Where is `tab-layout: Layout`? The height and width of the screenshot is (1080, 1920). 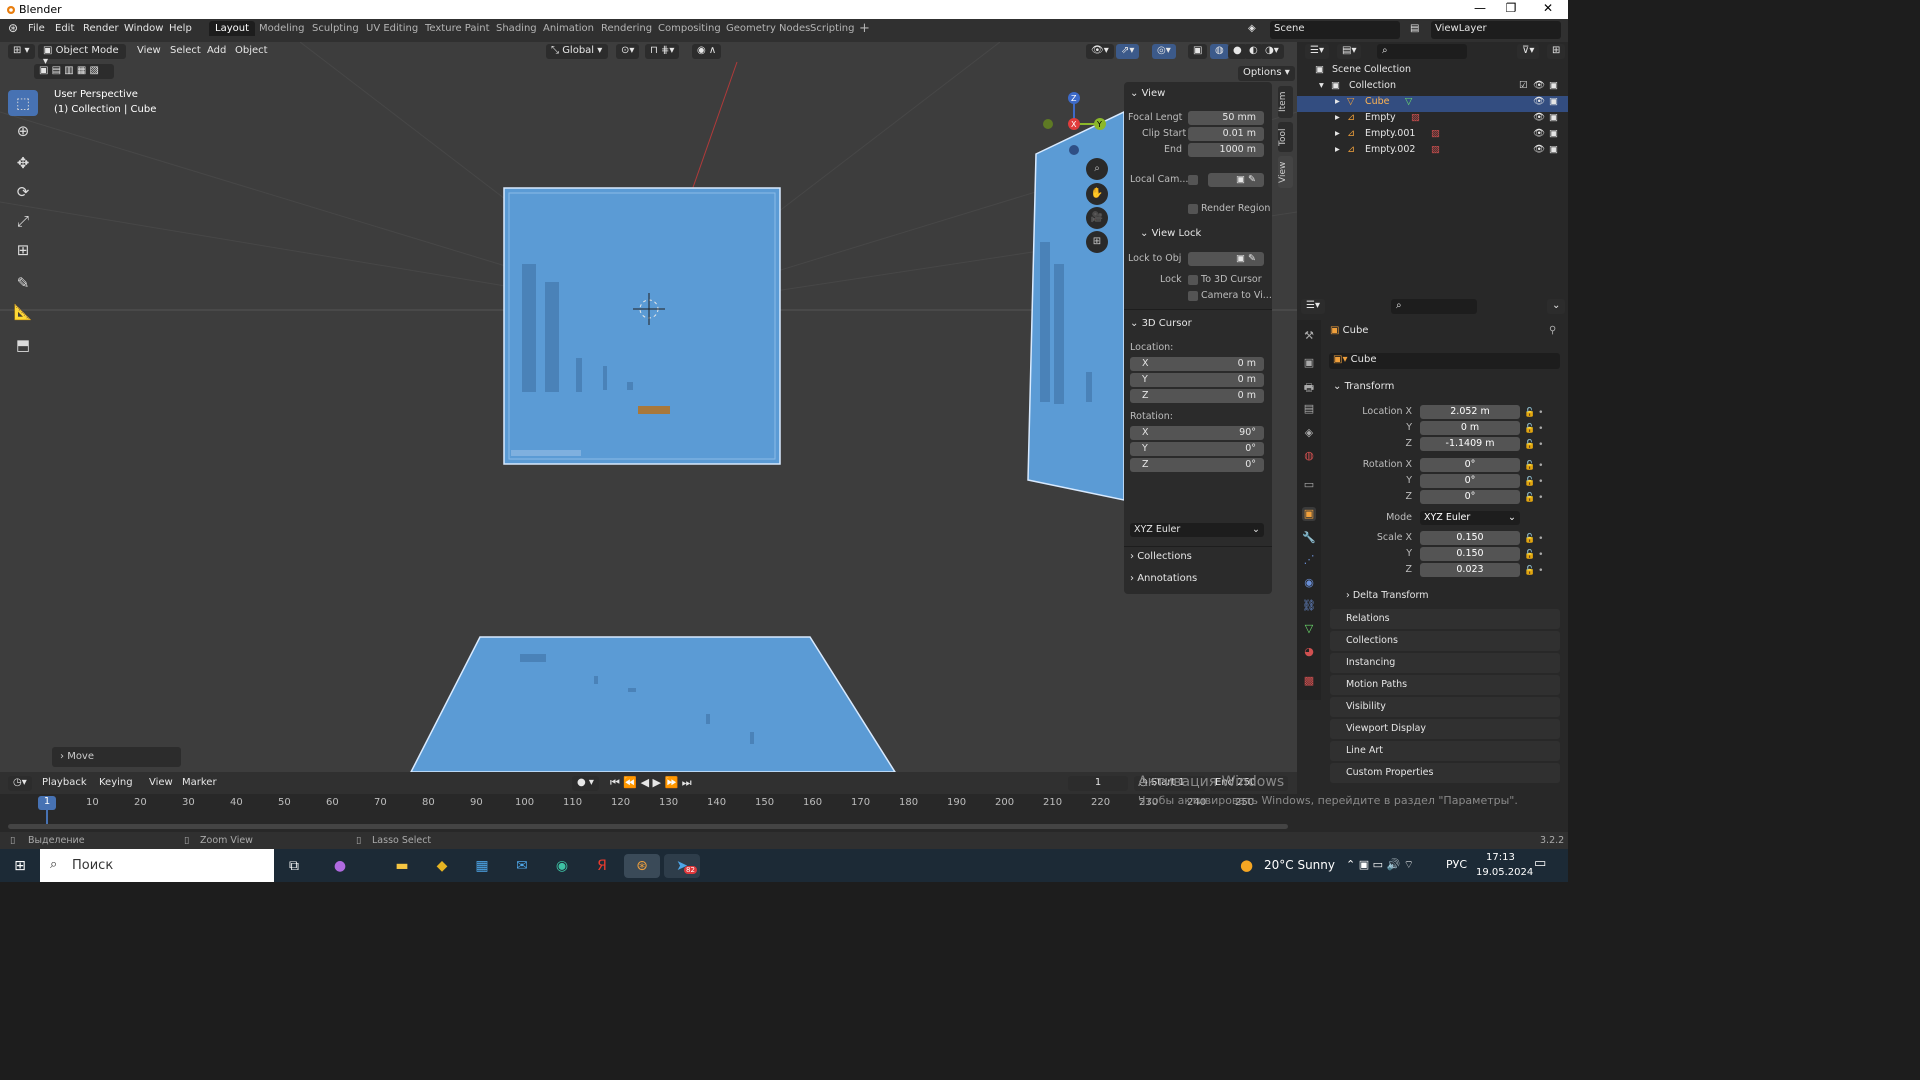 tab-layout: Layout is located at coordinates (232, 28).